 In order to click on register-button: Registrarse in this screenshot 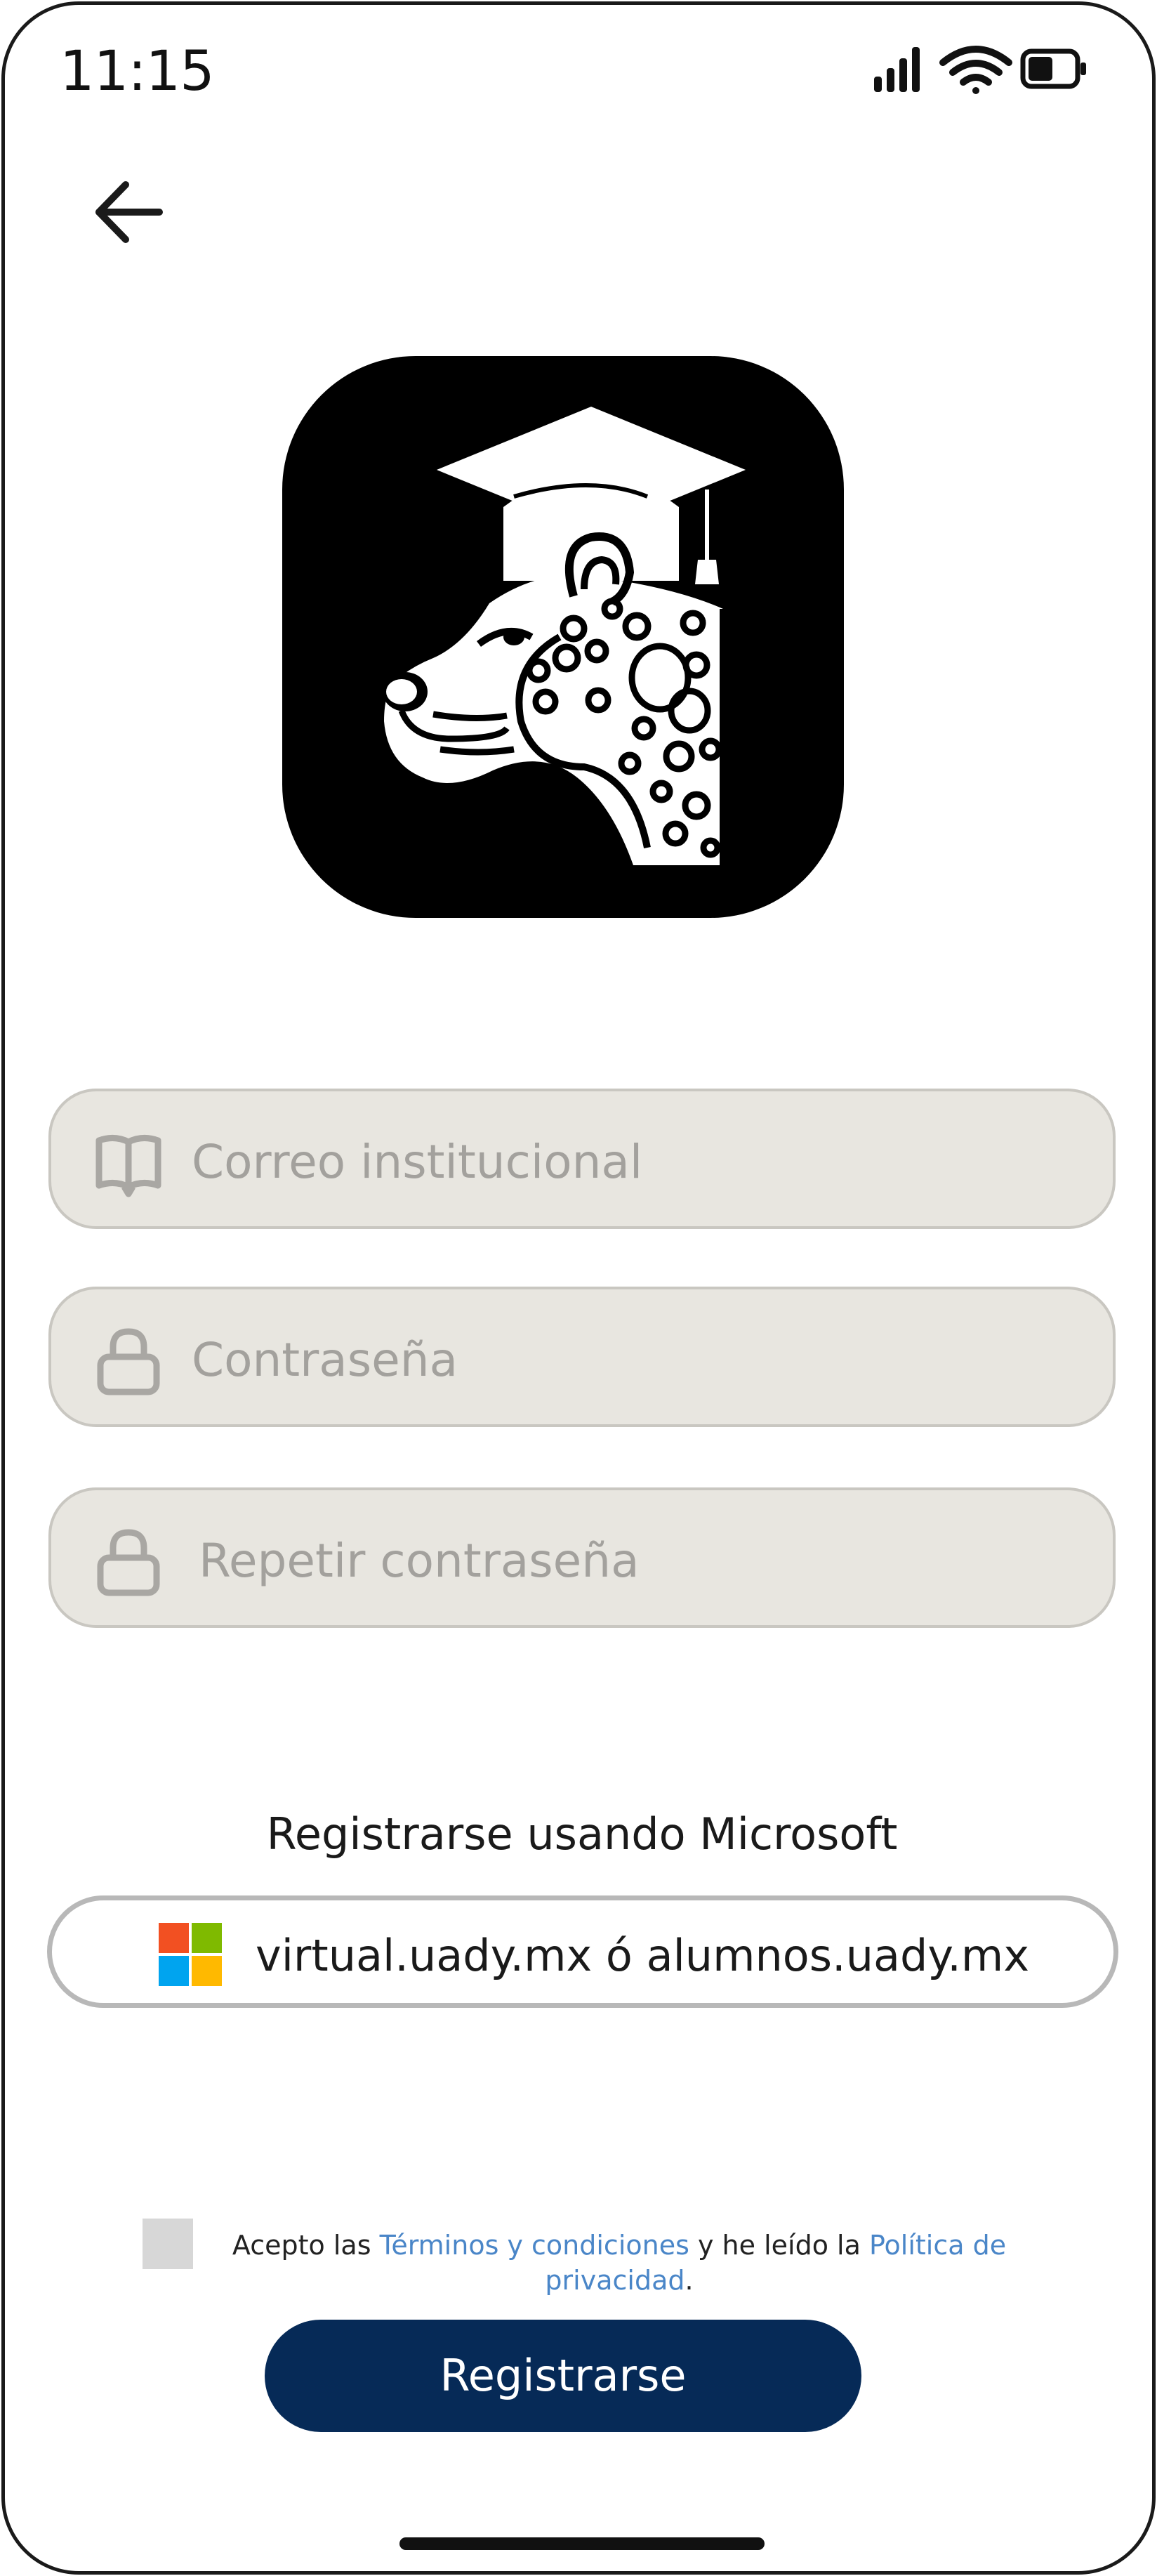, I will do `click(563, 2376)`.